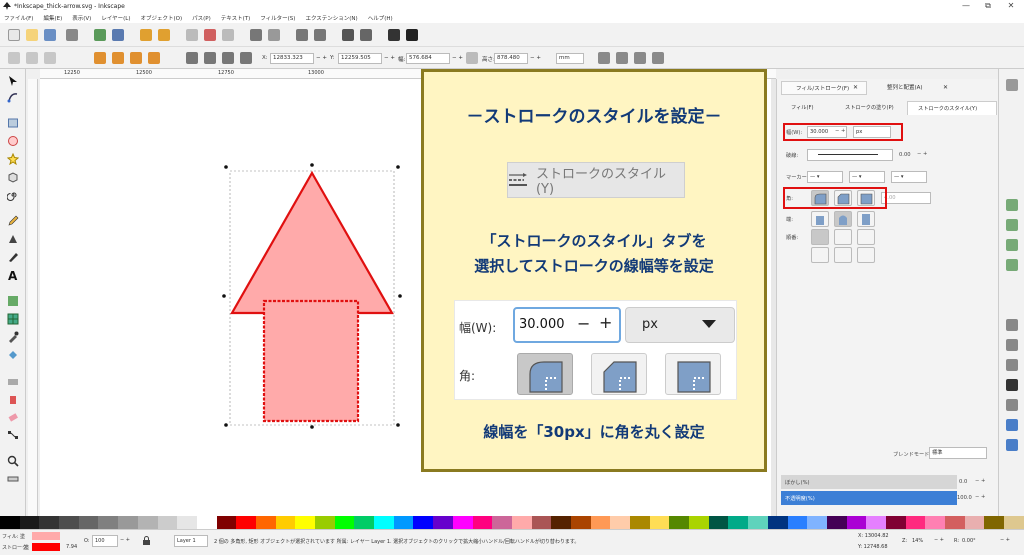 The height and width of the screenshot is (555, 1024). Describe the element at coordinates (1011, 5) in the screenshot. I see `close-button: ✕` at that location.